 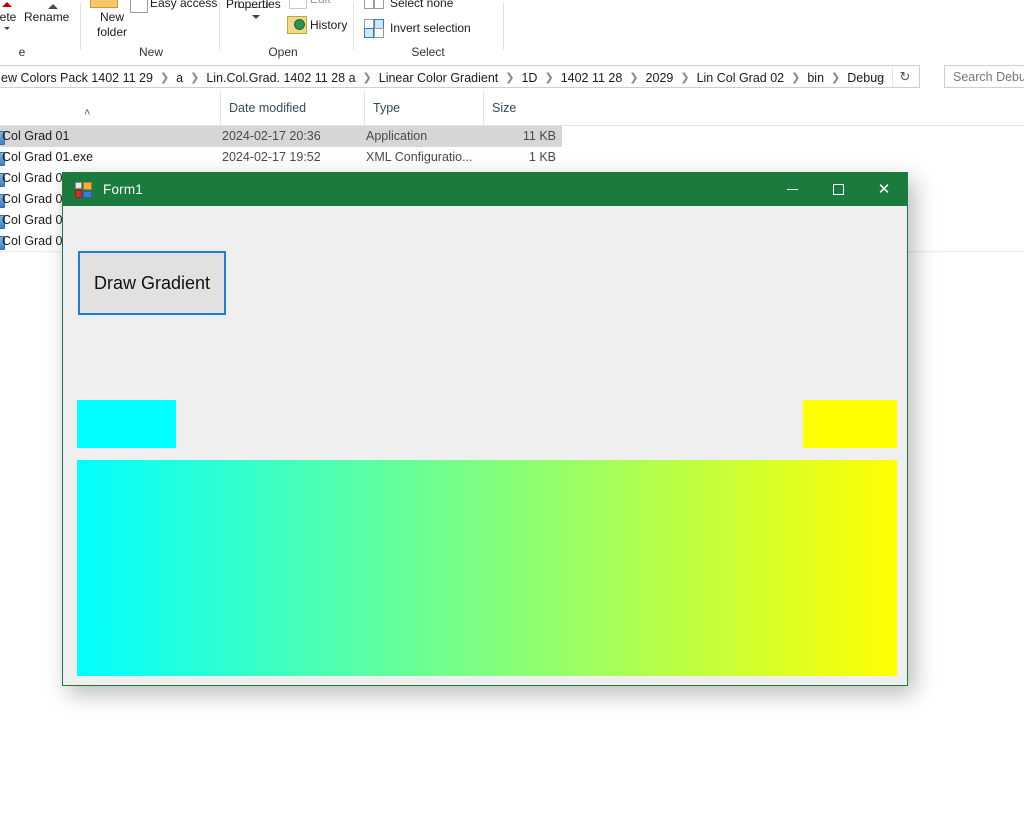 What do you see at coordinates (8, 20) in the screenshot?
I see `ribbon-item-delete: lete` at bounding box center [8, 20].